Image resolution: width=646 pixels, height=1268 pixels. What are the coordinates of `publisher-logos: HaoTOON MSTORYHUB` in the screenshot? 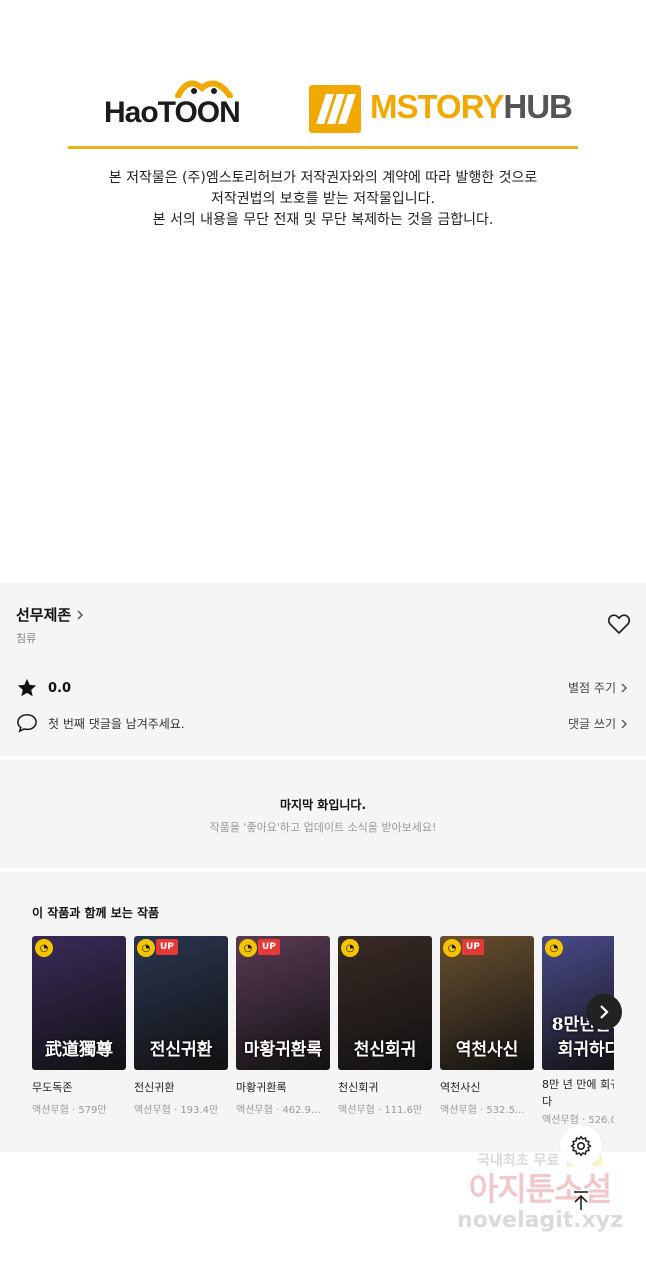 It's located at (323, 110).